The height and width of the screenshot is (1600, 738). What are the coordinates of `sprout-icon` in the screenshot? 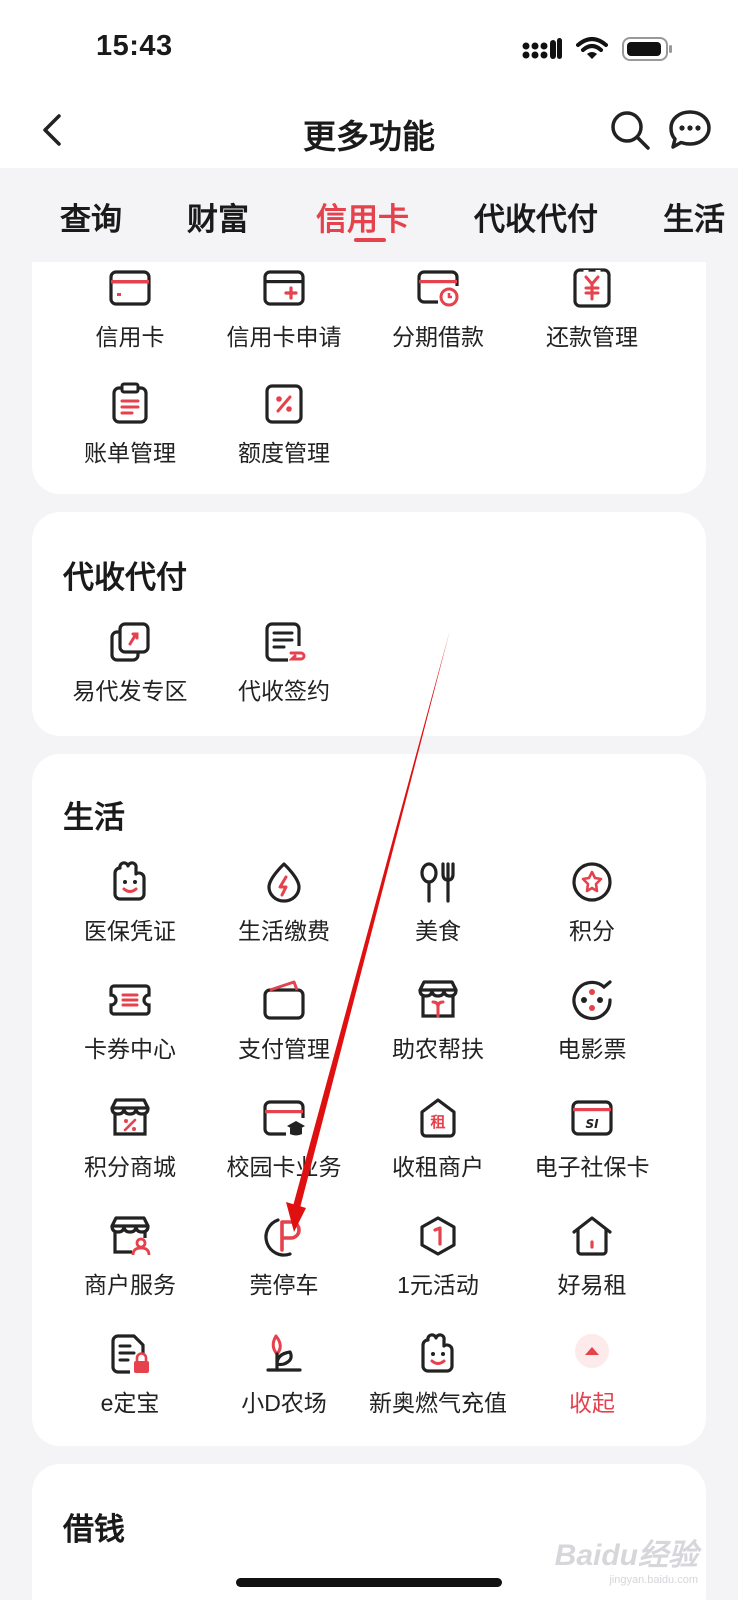 It's located at (284, 1353).